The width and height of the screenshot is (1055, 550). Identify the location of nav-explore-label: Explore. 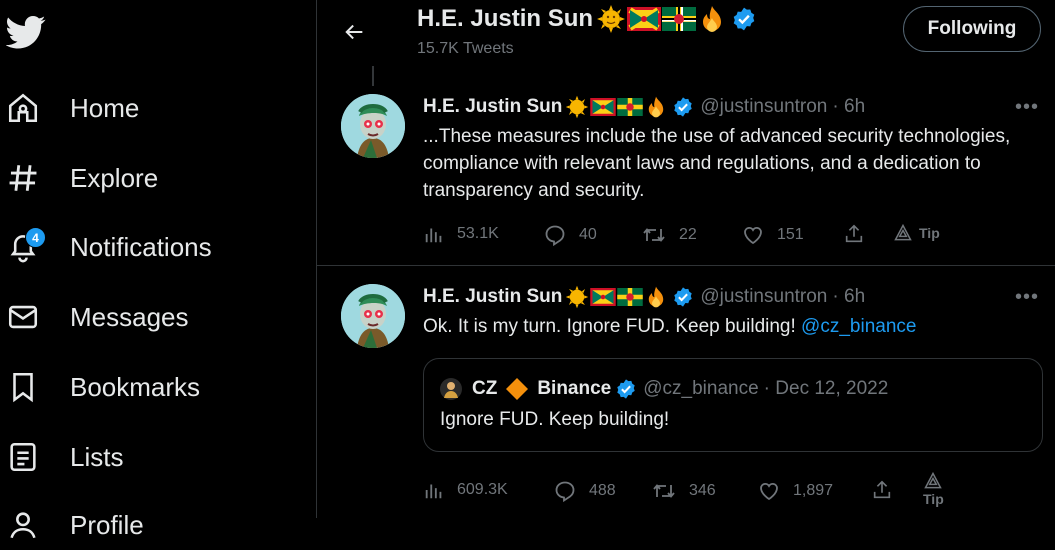
(114, 177).